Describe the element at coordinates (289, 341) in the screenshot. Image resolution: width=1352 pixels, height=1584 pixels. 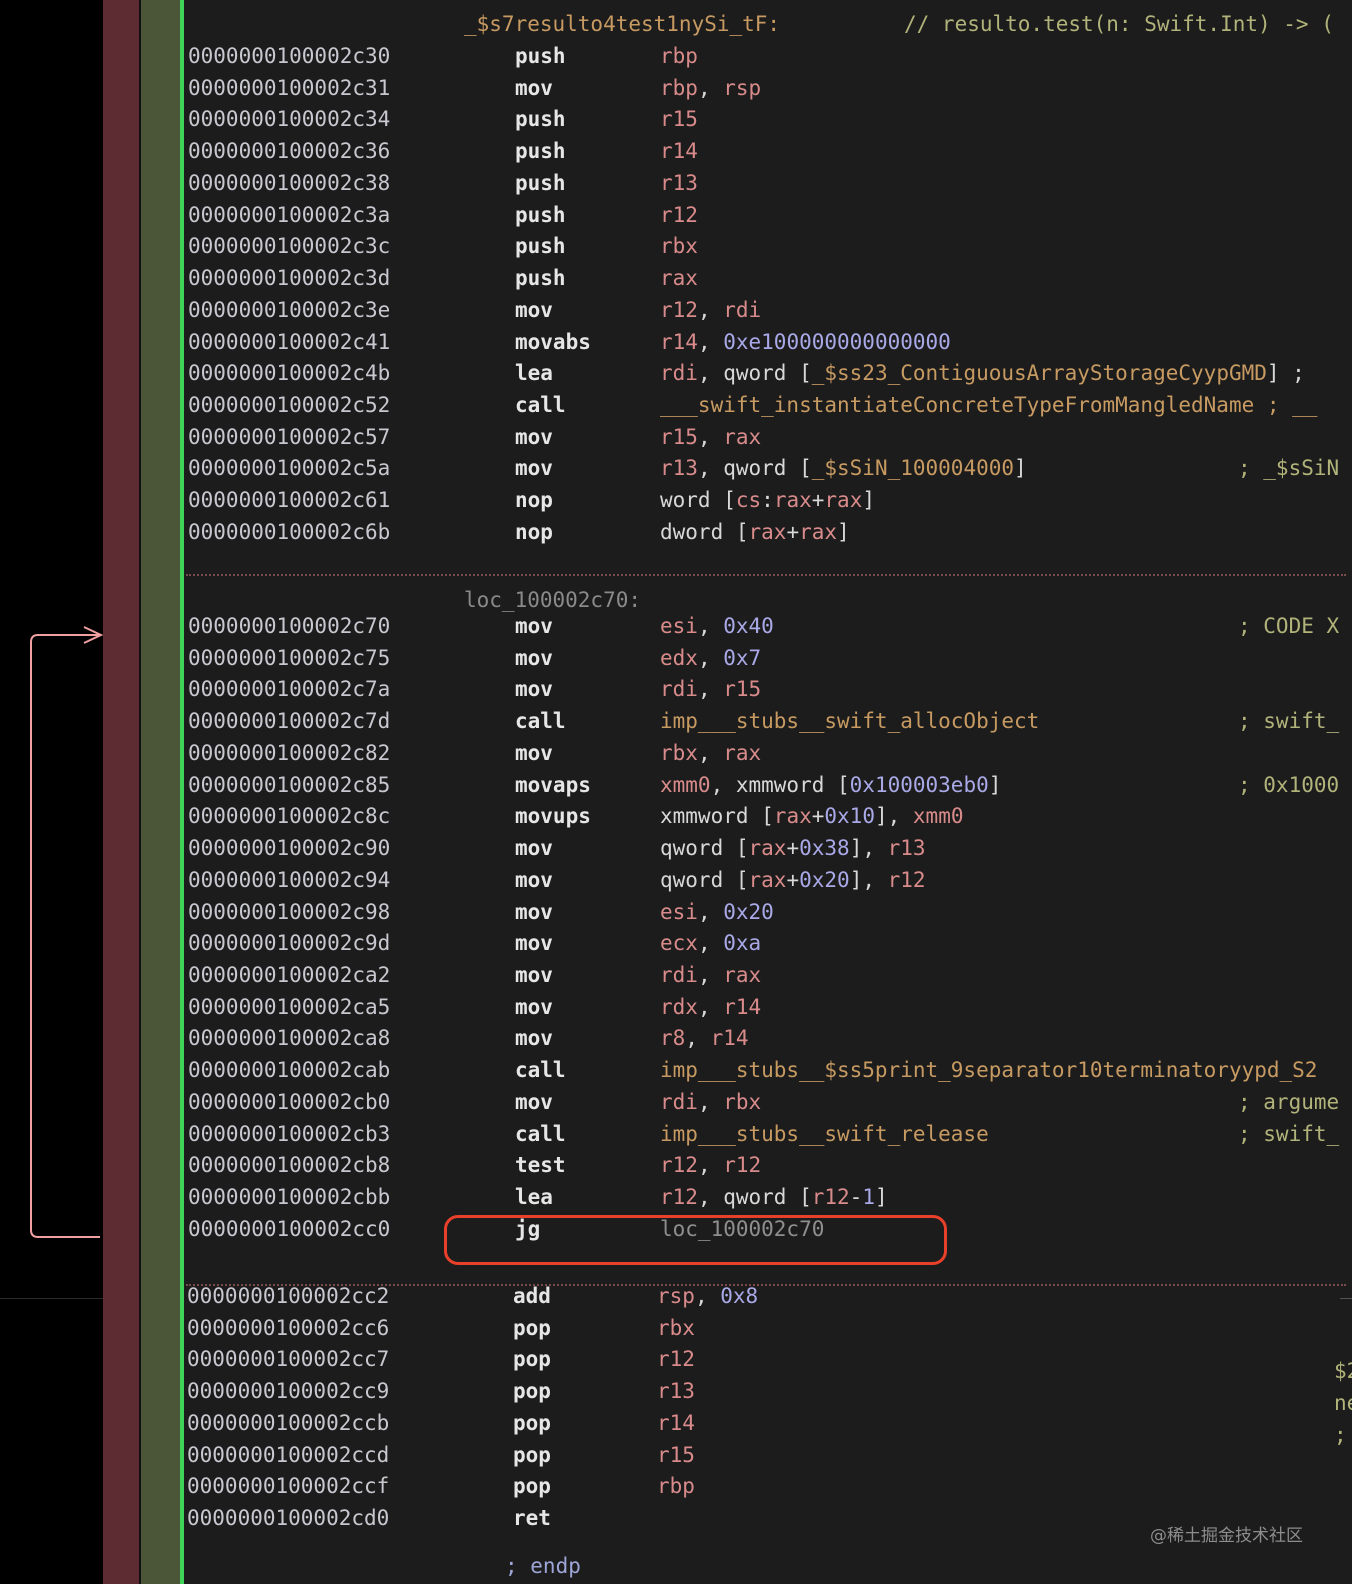
I see `instruction-address: 0000000100002c41` at that location.